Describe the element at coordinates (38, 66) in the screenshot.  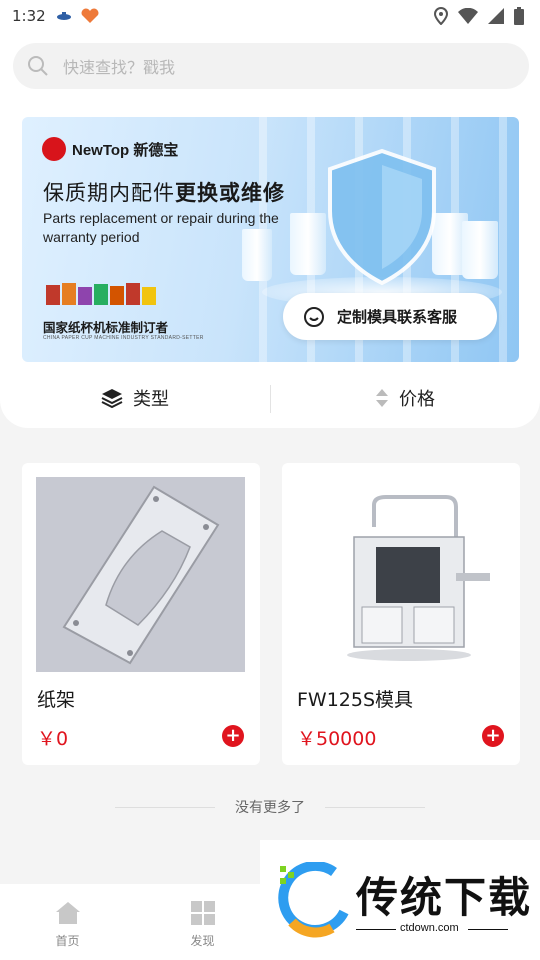
I see `search-icon` at that location.